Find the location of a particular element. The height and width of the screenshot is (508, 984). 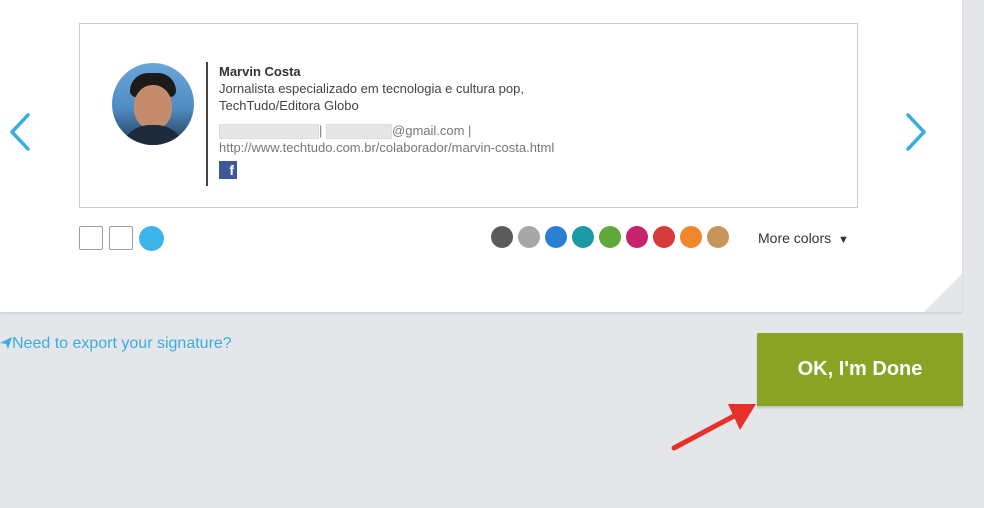

more-colors-label: More colors is located at coordinates (795, 238).